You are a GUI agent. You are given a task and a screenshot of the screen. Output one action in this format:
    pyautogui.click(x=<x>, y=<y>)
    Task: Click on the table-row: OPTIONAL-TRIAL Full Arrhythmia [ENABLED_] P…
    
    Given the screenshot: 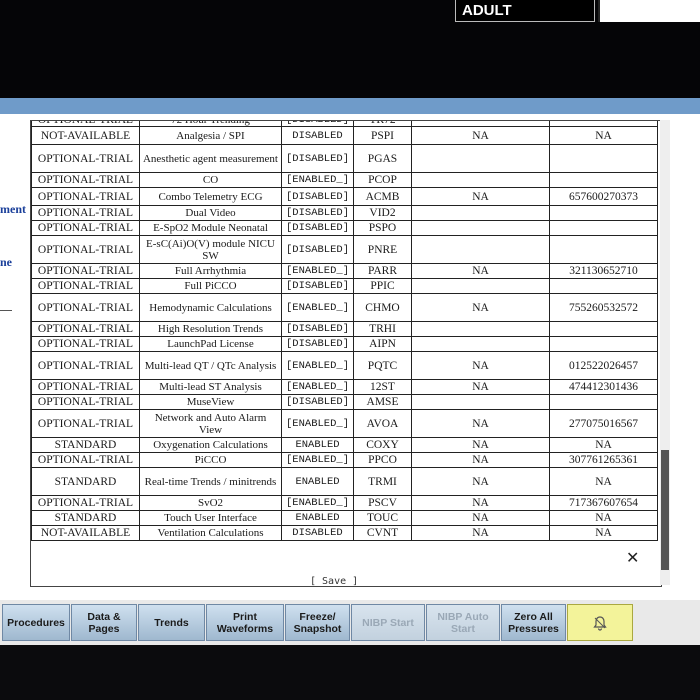 What is the action you would take?
    pyautogui.click(x=344, y=271)
    